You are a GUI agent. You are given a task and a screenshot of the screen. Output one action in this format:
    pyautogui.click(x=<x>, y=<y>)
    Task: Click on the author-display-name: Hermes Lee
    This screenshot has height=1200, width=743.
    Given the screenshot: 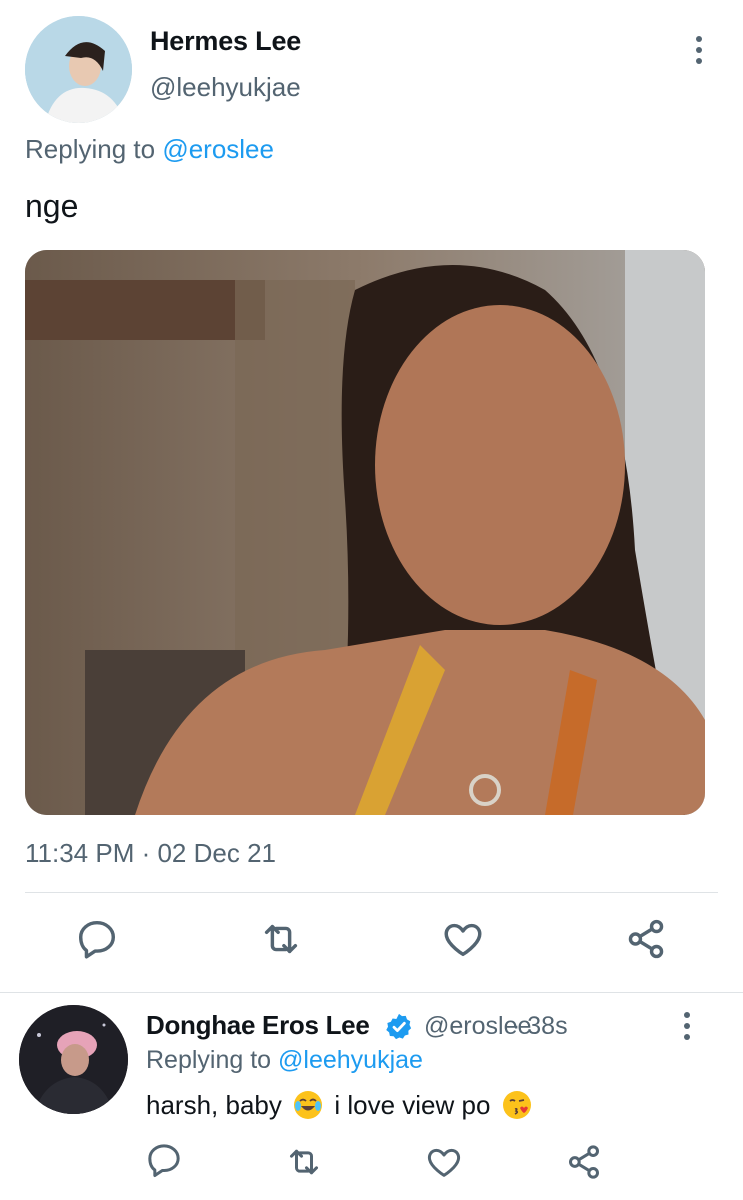 What is the action you would take?
    pyautogui.click(x=225, y=41)
    